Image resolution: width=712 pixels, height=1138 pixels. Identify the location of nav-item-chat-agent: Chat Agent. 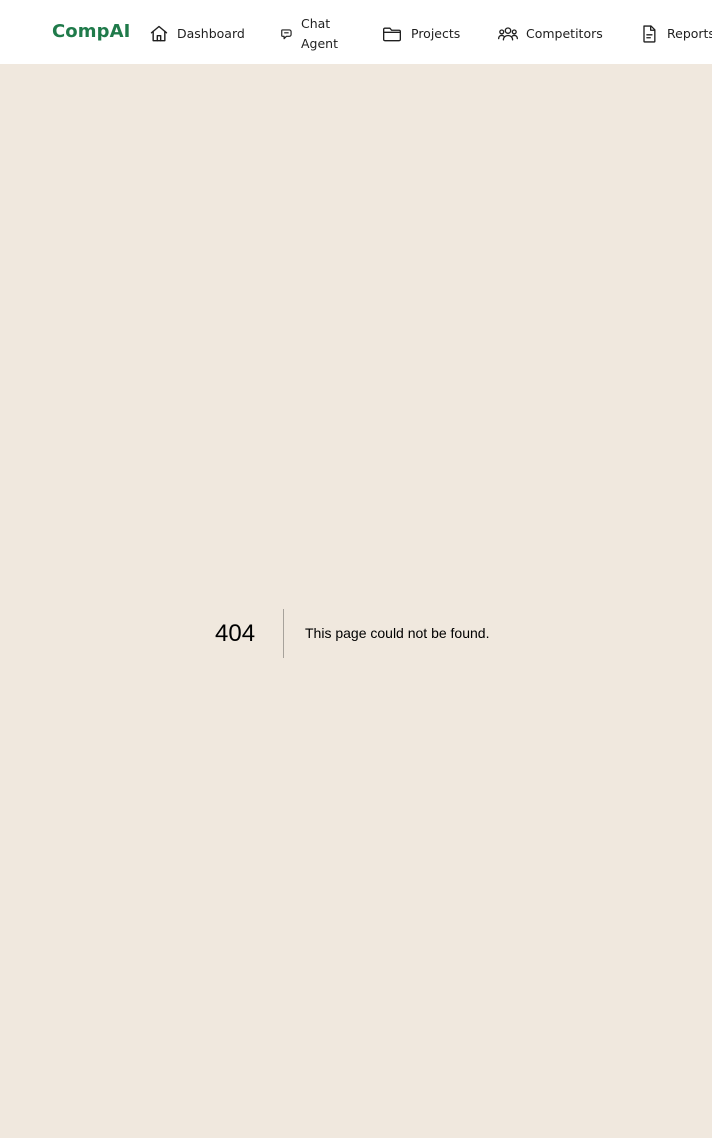
(310, 34).